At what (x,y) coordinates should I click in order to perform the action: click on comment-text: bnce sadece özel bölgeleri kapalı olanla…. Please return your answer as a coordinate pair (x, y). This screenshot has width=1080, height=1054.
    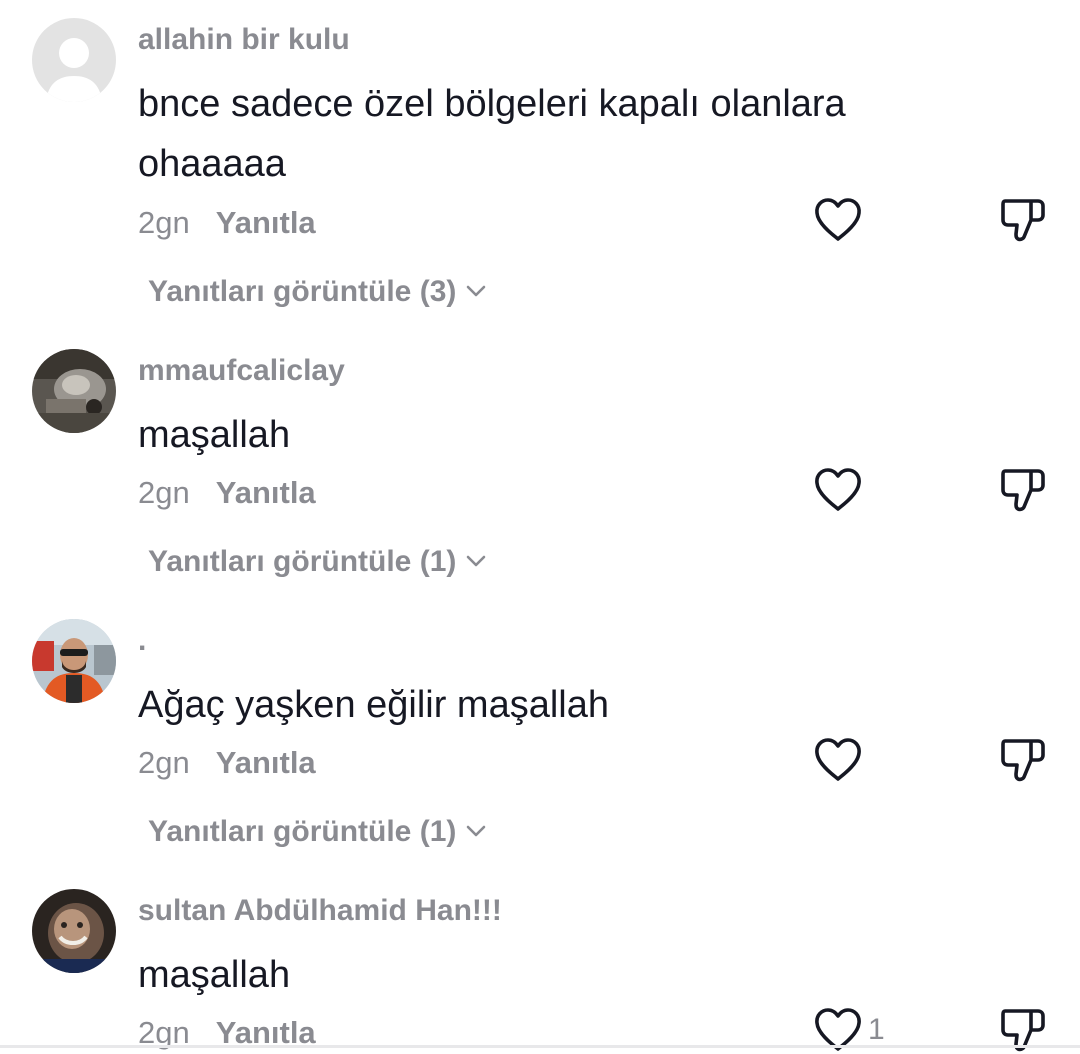
    Looking at the image, I should click on (548, 134).